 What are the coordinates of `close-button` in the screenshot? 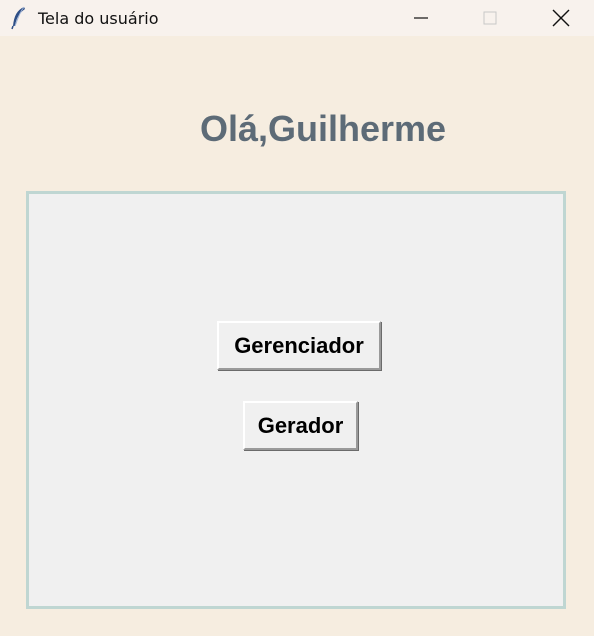 It's located at (561, 18).